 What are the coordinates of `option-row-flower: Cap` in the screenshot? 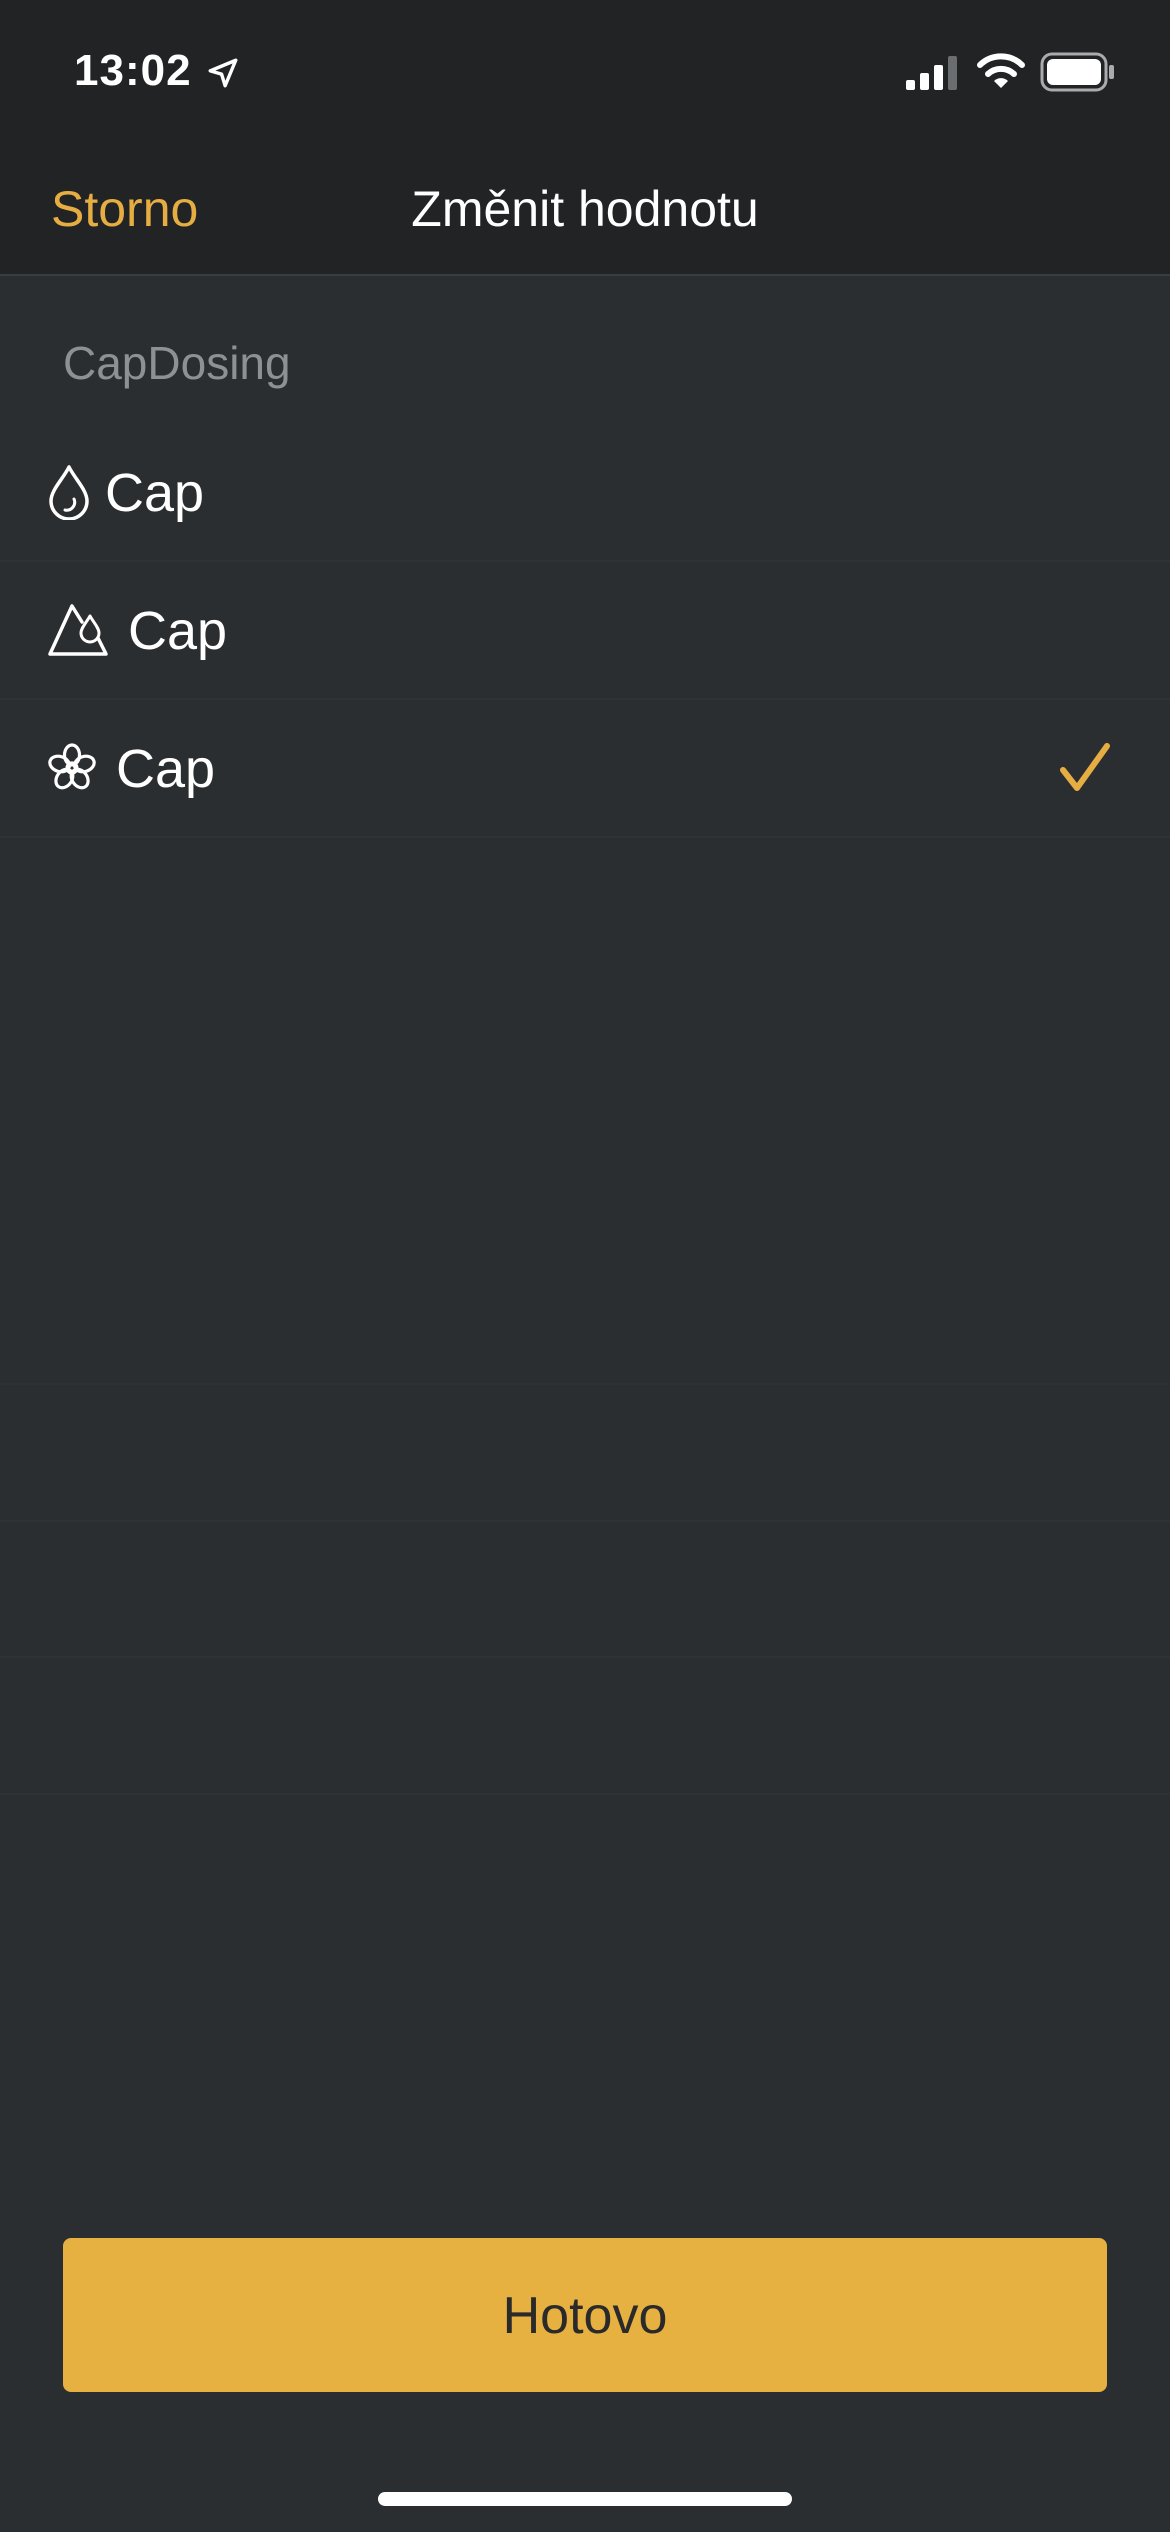 It's located at (585, 769).